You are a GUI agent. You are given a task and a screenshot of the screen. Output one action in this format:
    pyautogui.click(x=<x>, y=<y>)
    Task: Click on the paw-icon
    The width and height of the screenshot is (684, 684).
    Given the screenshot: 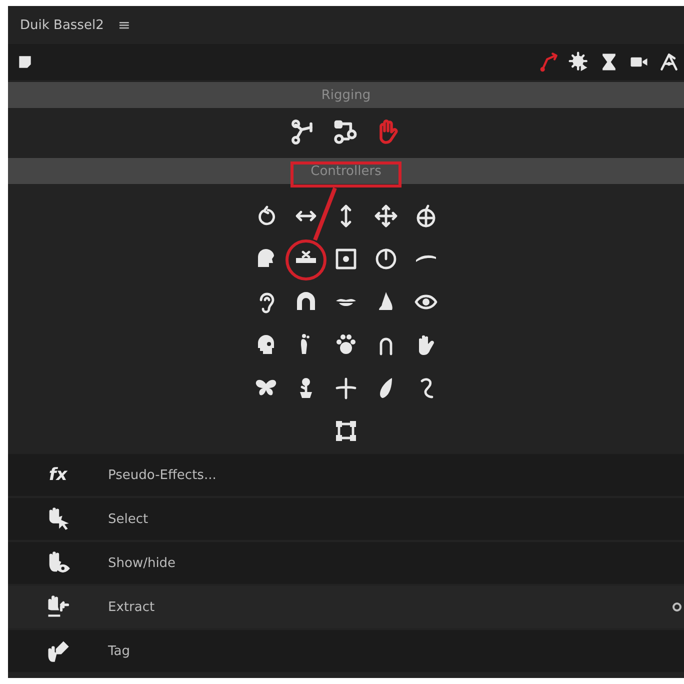 What is the action you would take?
    pyautogui.click(x=346, y=344)
    